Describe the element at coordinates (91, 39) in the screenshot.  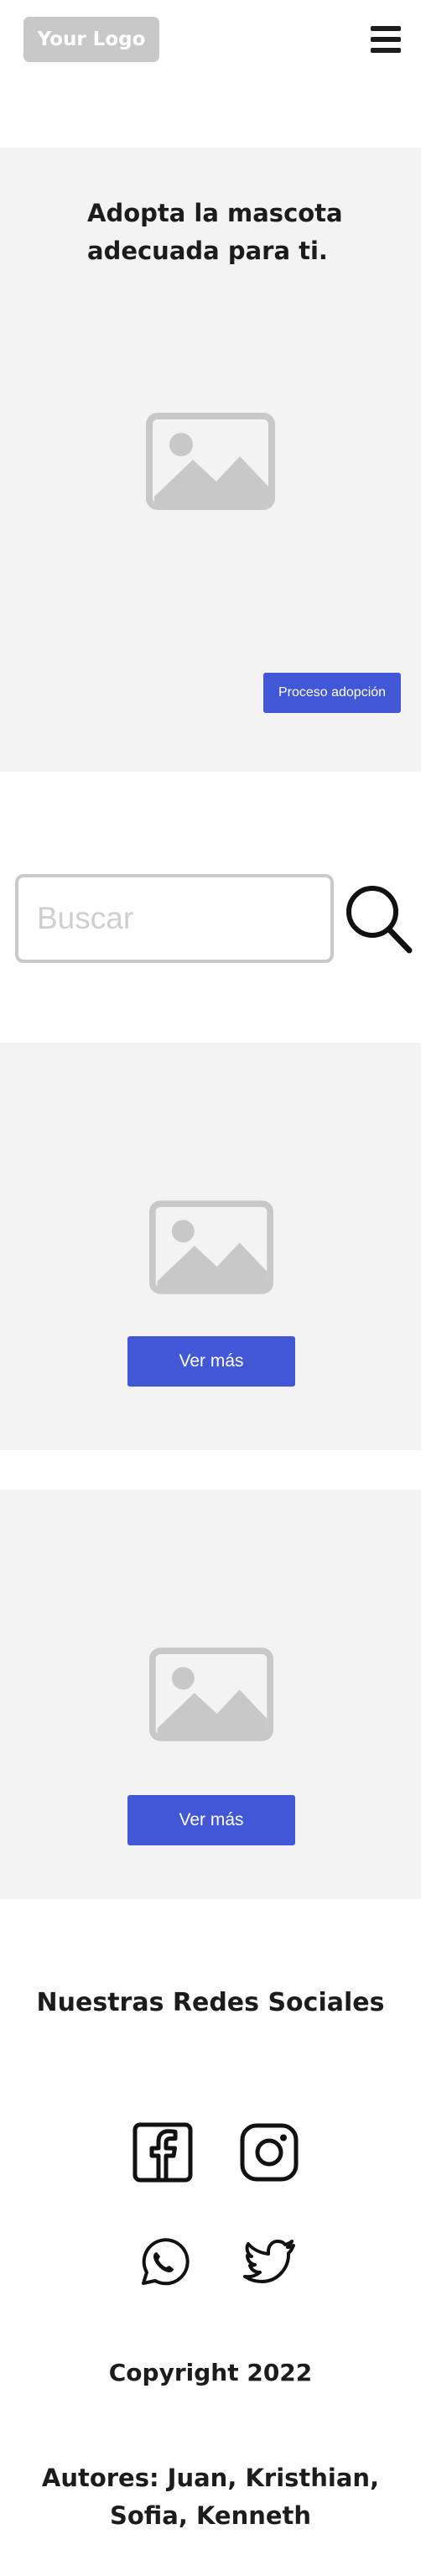
I see `logo: Your Logo` at that location.